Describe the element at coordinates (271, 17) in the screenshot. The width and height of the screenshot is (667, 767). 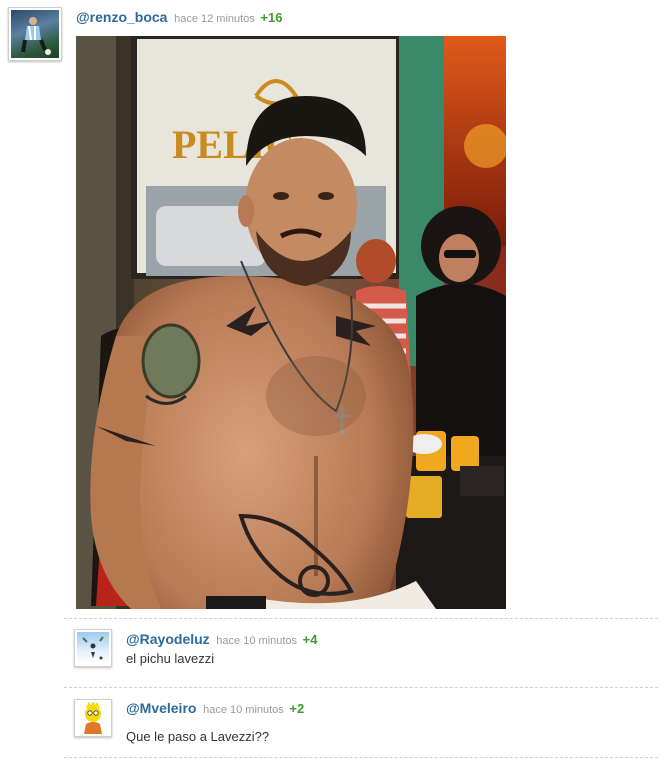
I see `post-score: +16` at that location.